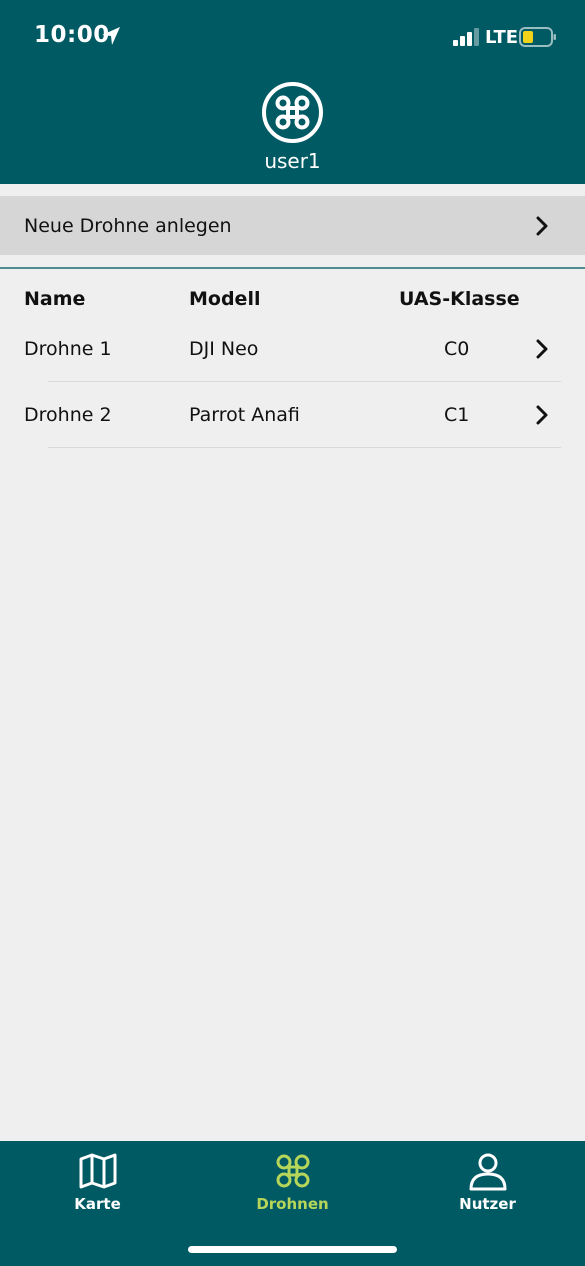 Image resolution: width=585 pixels, height=1266 pixels. I want to click on cellular-signal-icon, so click(466, 37).